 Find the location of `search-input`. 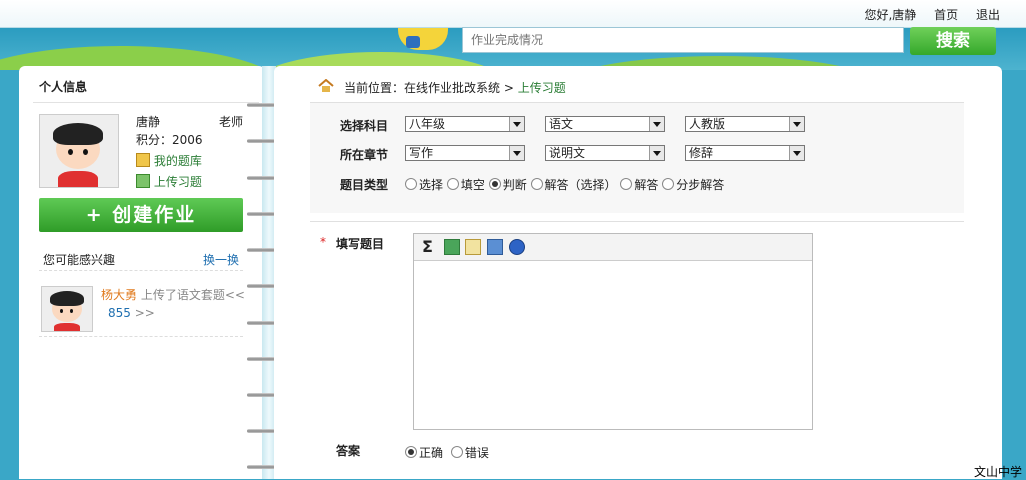

search-input is located at coordinates (683, 40).